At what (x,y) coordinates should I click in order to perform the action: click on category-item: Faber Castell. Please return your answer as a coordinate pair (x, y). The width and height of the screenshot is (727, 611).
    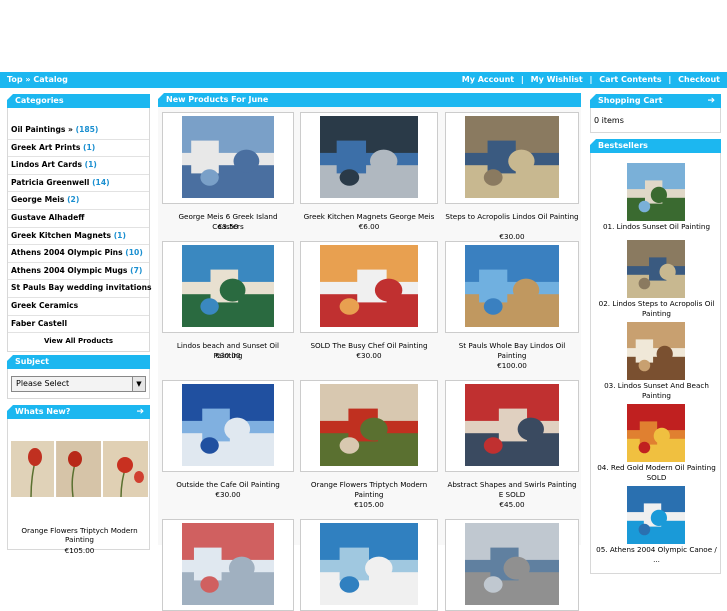
    Looking at the image, I should click on (78, 325).